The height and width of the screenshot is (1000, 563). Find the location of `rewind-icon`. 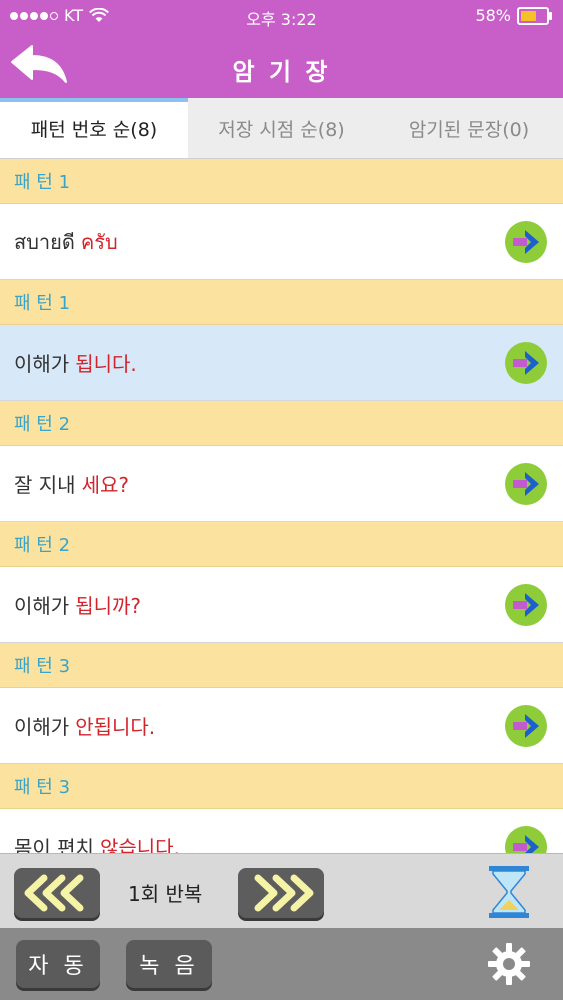

rewind-icon is located at coordinates (54, 893).